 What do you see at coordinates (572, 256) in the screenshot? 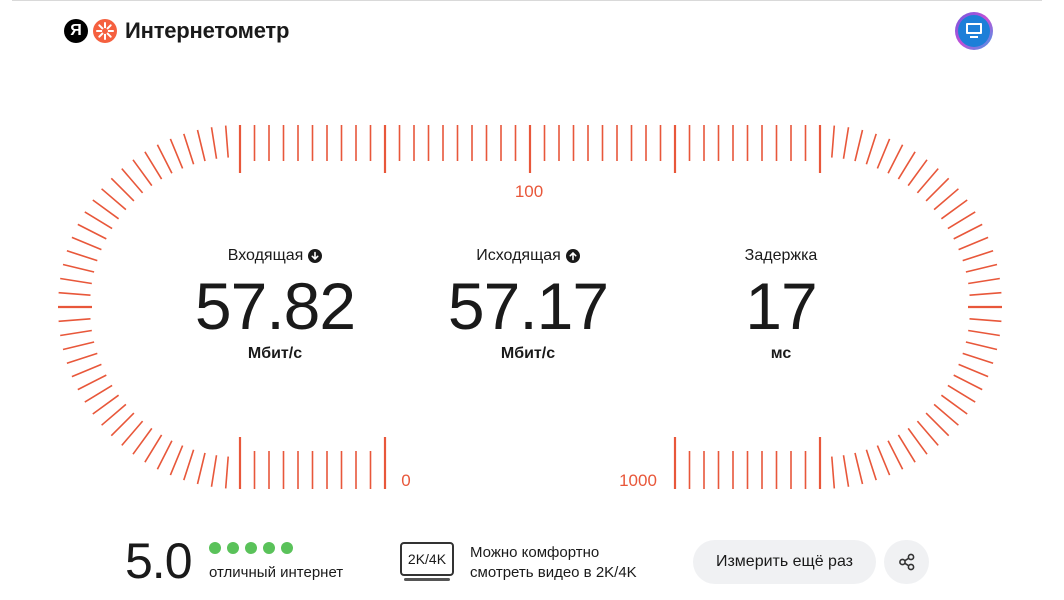
I see `arrow-up-icon` at bounding box center [572, 256].